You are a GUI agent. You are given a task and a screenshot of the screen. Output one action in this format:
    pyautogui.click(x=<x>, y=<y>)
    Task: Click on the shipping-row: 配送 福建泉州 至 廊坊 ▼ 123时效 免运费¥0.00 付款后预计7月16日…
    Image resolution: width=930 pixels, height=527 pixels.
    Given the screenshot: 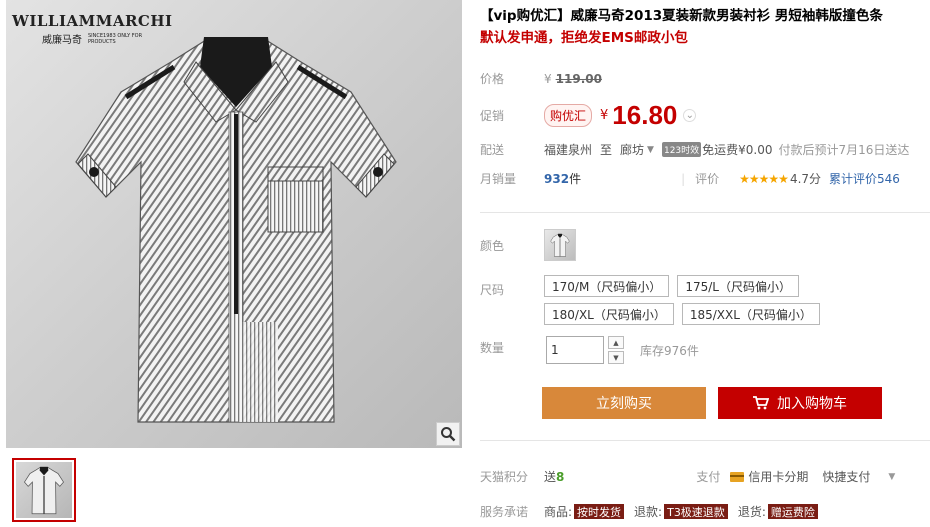 What is the action you would take?
    pyautogui.click(x=694, y=149)
    